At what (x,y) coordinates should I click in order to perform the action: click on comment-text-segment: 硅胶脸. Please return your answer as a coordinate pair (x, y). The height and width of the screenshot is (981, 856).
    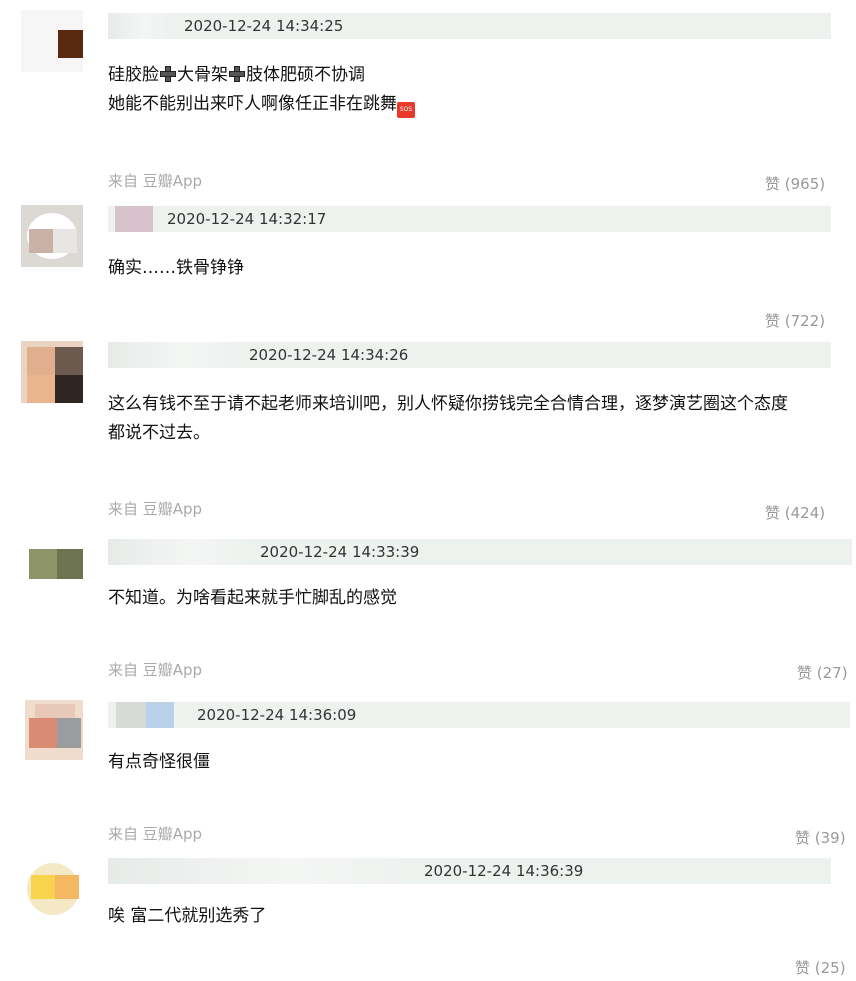
    Looking at the image, I should click on (133, 75).